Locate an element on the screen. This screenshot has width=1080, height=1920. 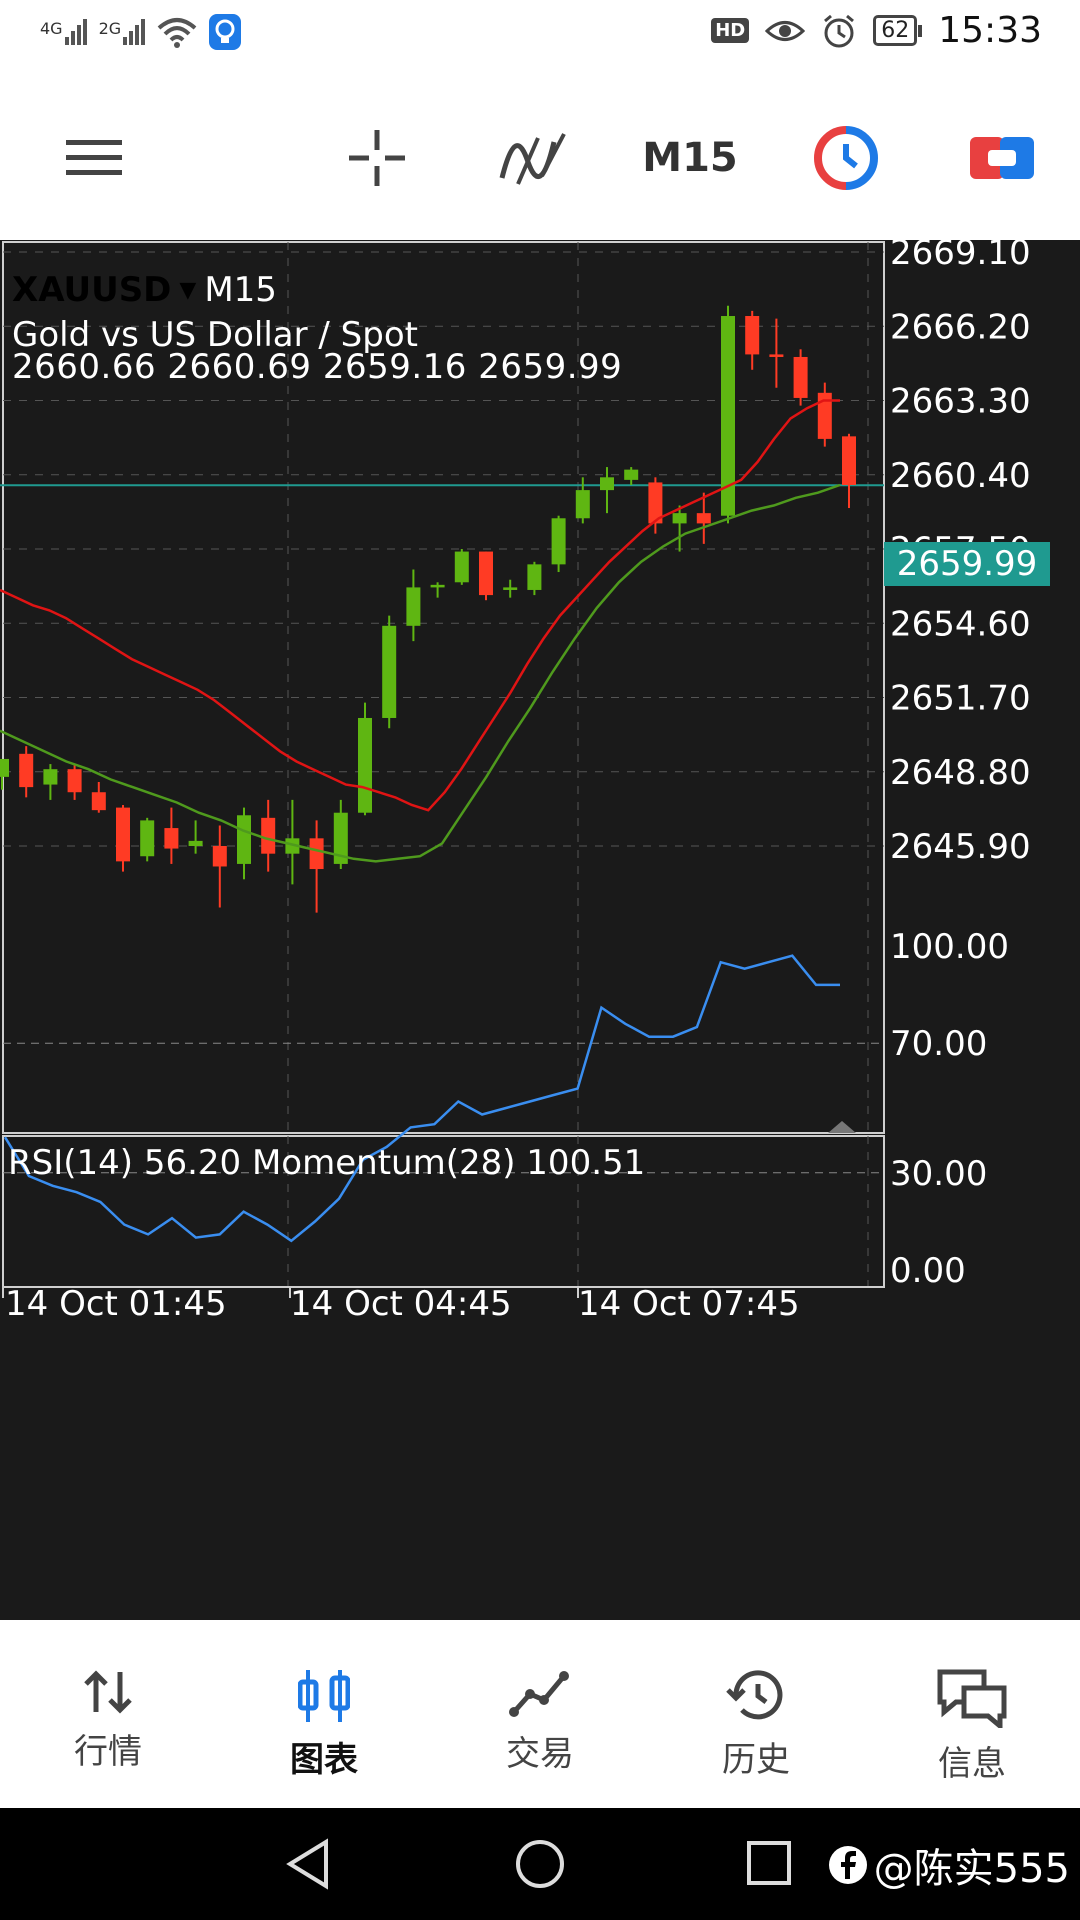
quotes-arrows-icon is located at coordinates (108, 1692).